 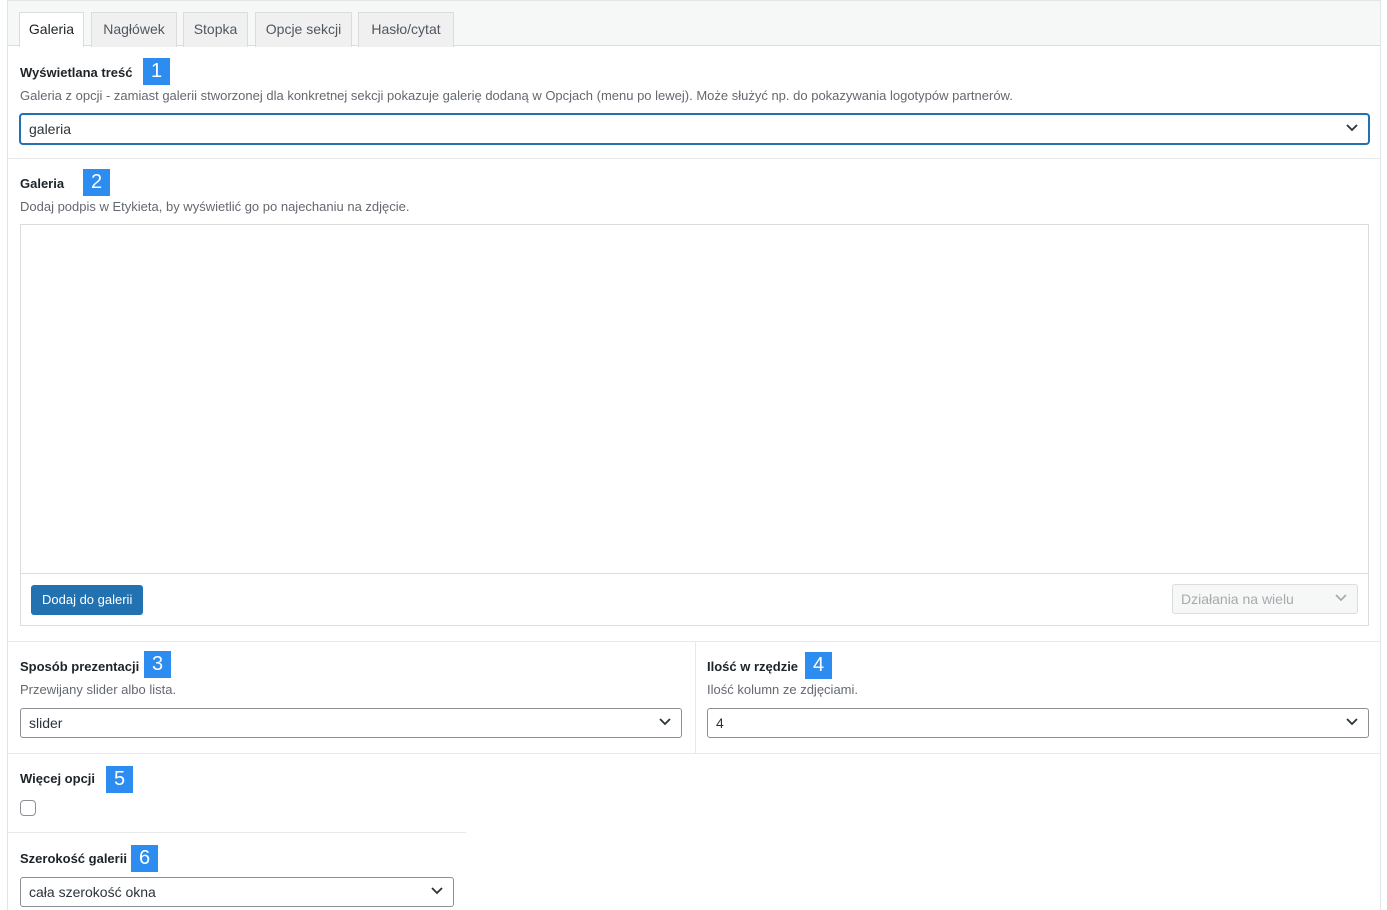 What do you see at coordinates (98, 689) in the screenshot?
I see `presentation-field-description: Przewijany slider albo lista.` at bounding box center [98, 689].